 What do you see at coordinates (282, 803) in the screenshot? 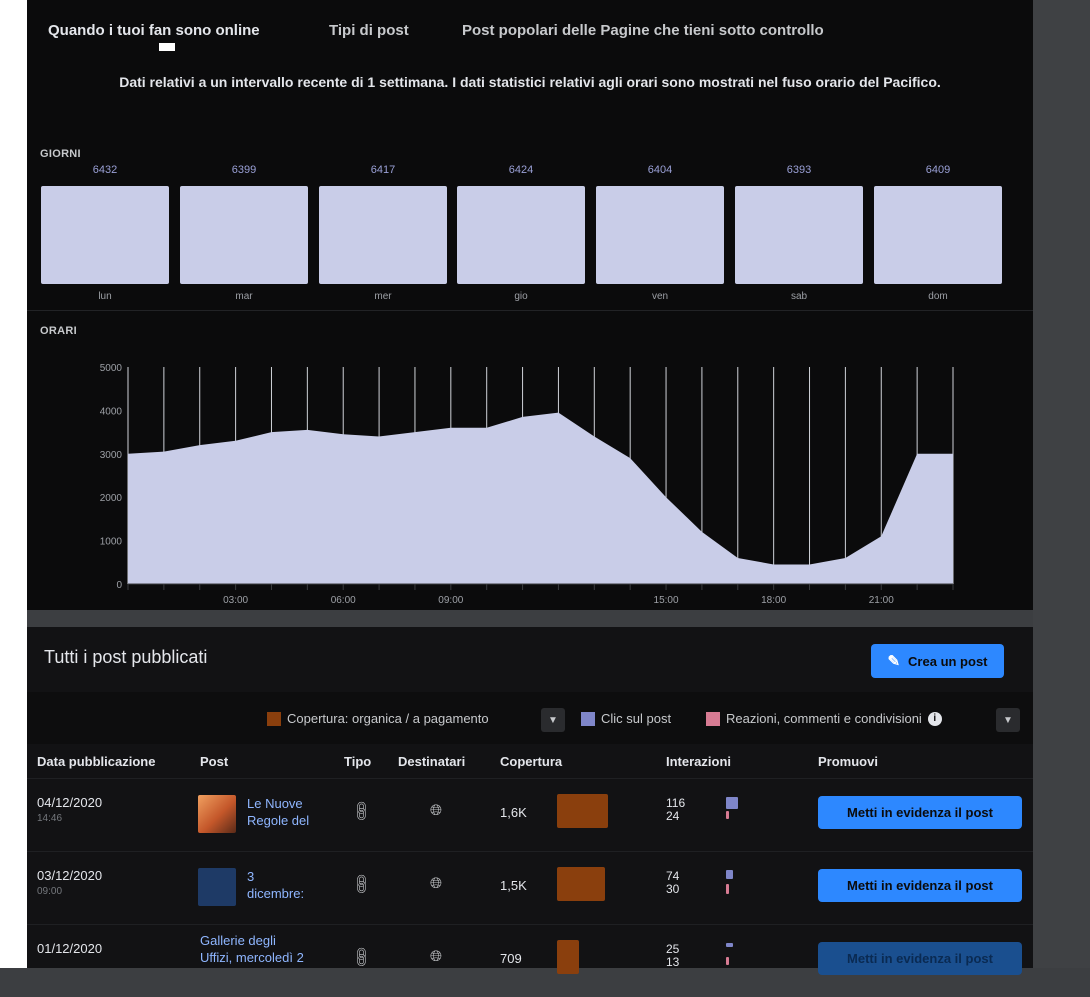
I see `post-text-line: Le Nuove` at bounding box center [282, 803].